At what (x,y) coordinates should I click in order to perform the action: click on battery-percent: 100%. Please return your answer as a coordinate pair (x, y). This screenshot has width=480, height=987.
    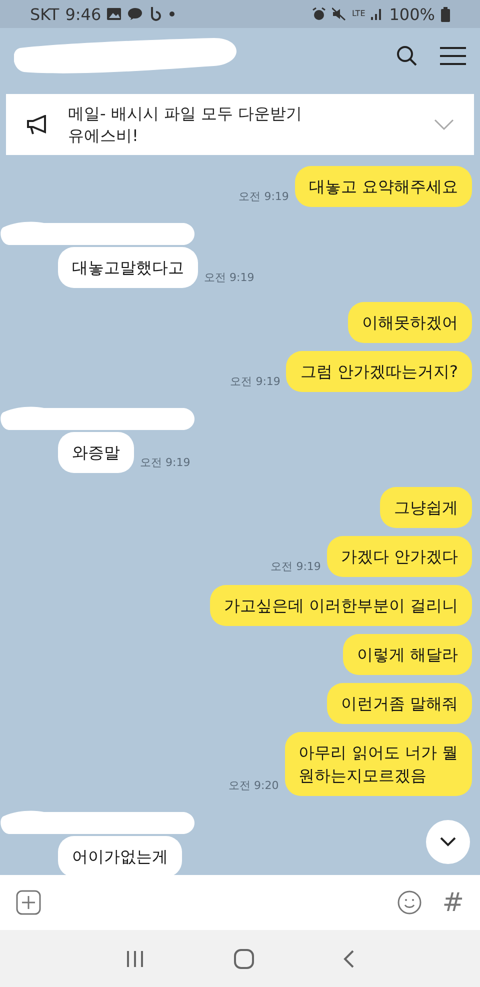
    Looking at the image, I should click on (412, 14).